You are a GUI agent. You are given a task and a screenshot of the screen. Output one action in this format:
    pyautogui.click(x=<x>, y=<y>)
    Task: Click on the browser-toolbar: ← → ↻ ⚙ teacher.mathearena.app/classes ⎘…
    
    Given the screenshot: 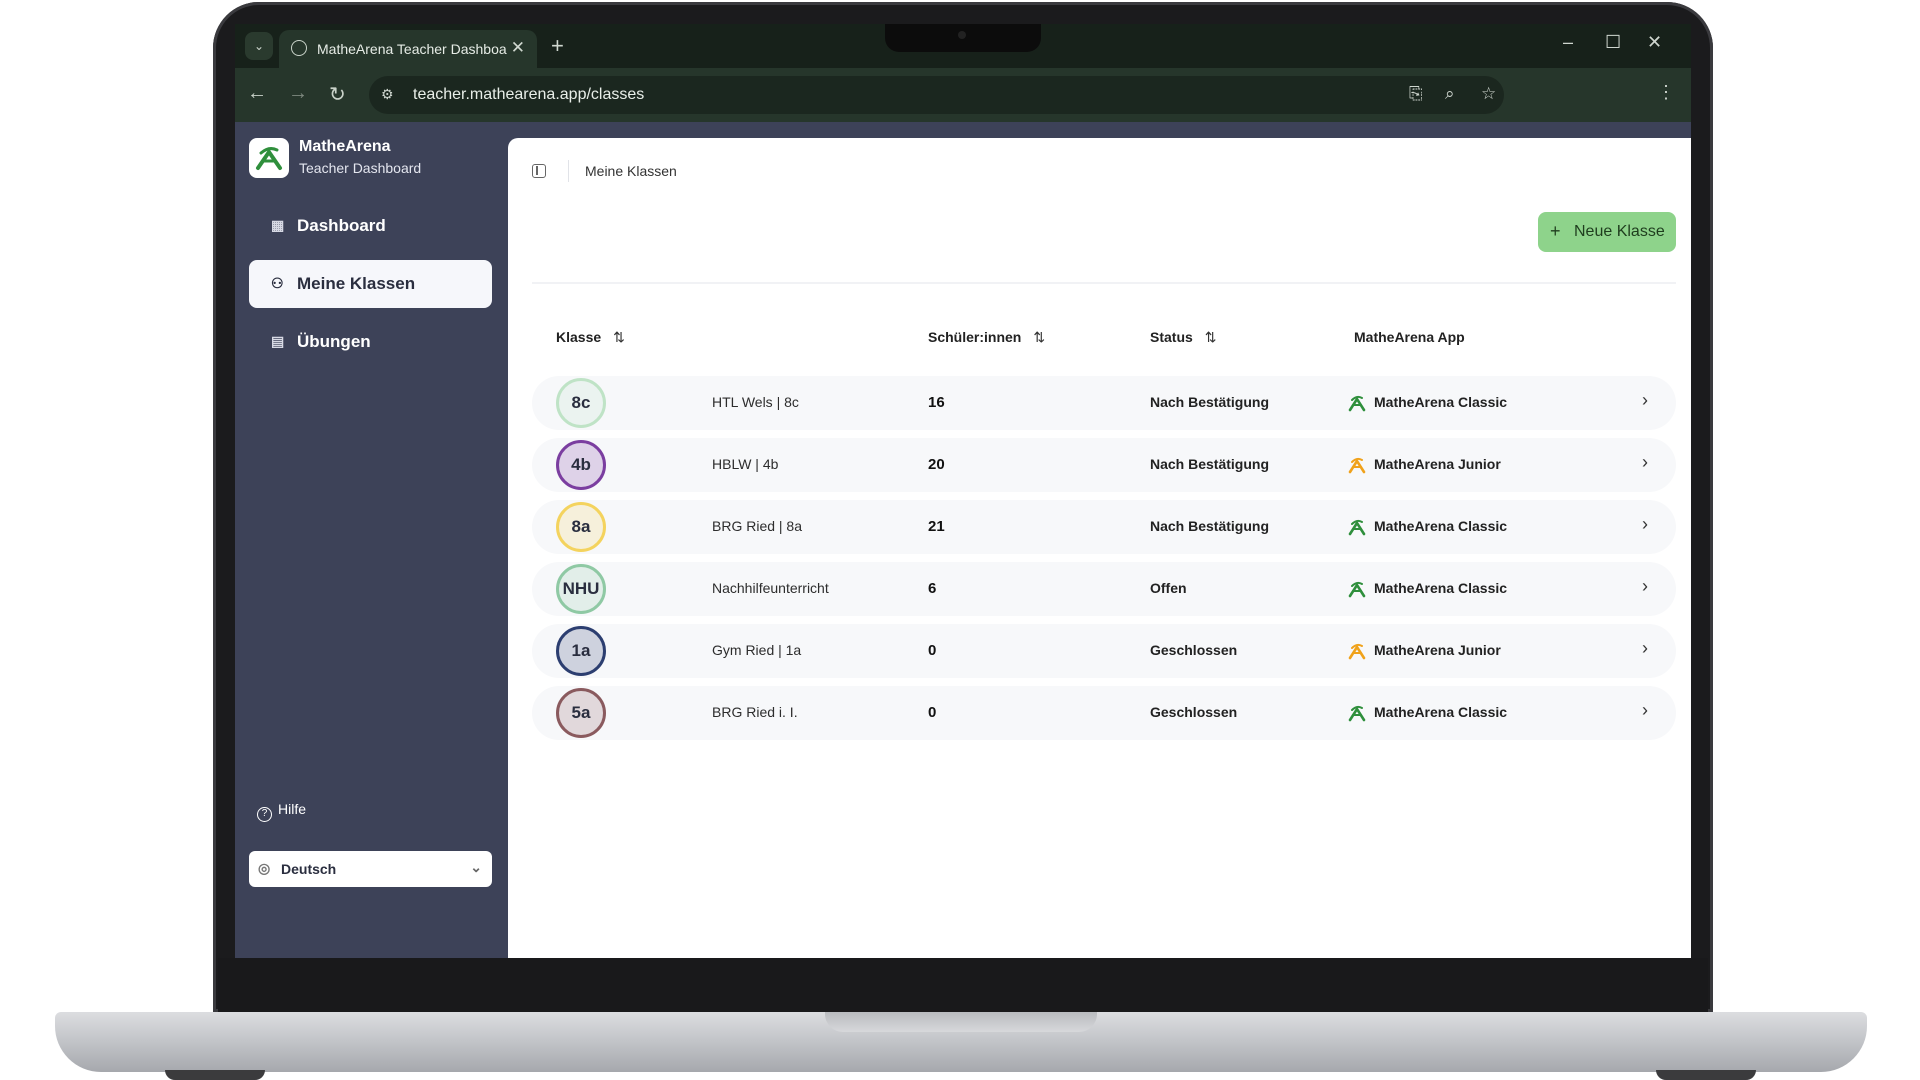 What is the action you would take?
    pyautogui.click(x=963, y=95)
    